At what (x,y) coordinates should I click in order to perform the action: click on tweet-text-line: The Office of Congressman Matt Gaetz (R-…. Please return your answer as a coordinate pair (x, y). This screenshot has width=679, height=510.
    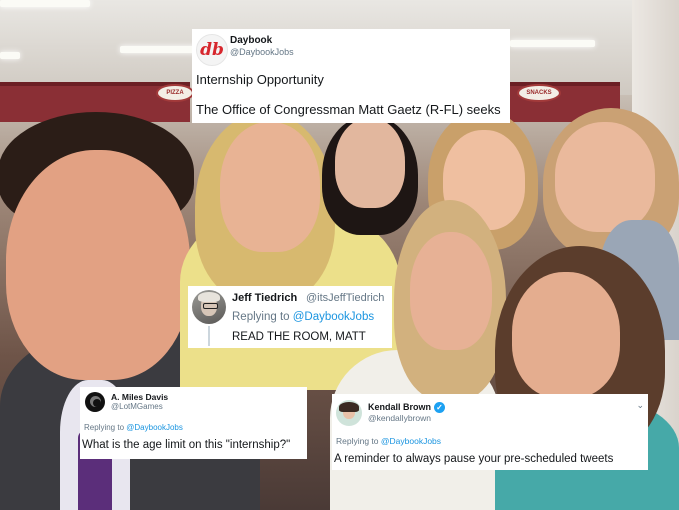
    Looking at the image, I should click on (348, 109).